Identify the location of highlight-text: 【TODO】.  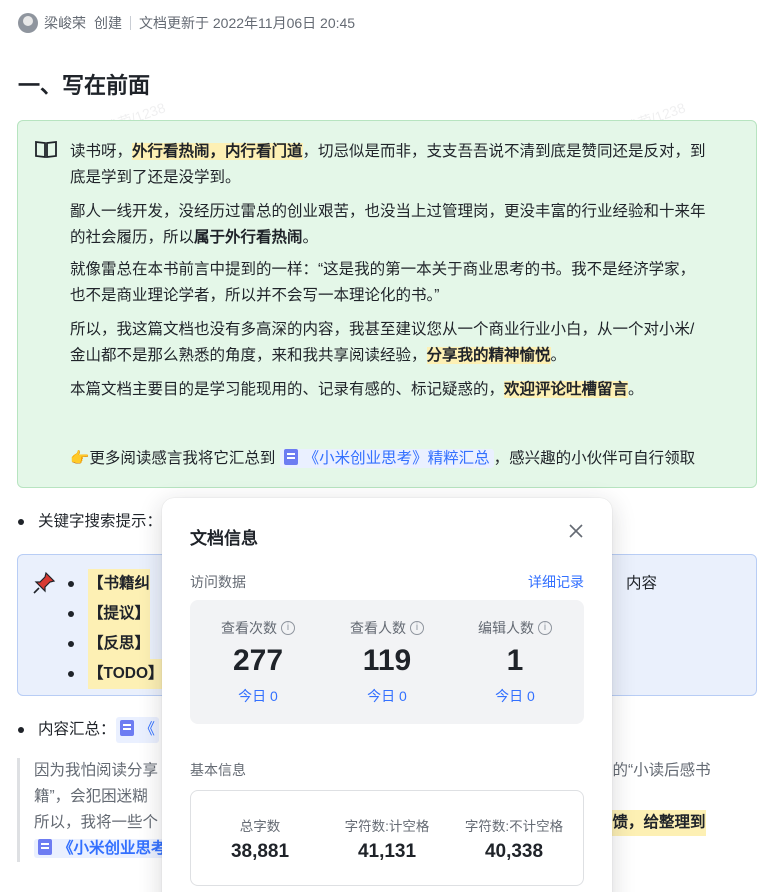
(126, 674).